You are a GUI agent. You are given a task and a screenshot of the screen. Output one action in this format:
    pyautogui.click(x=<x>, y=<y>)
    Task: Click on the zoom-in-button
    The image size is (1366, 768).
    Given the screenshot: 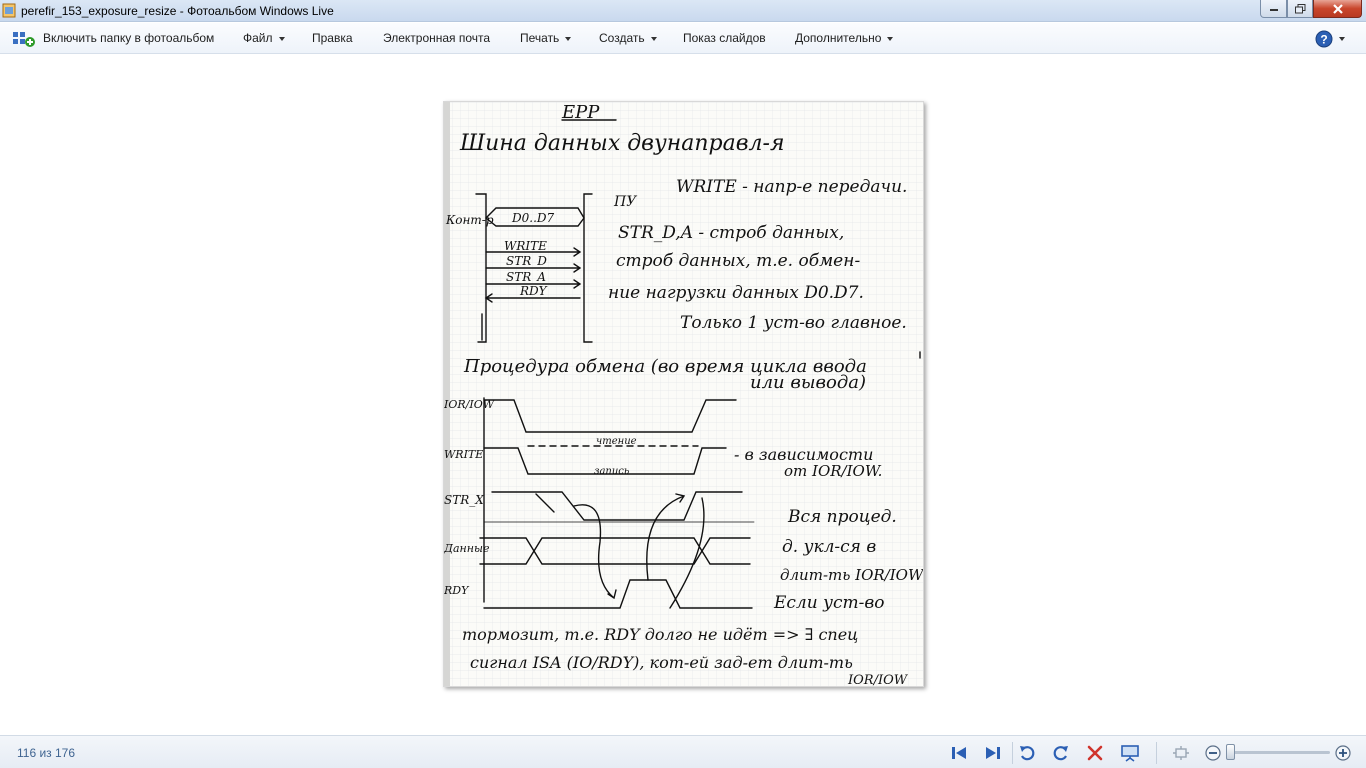 What is the action you would take?
    pyautogui.click(x=1343, y=753)
    